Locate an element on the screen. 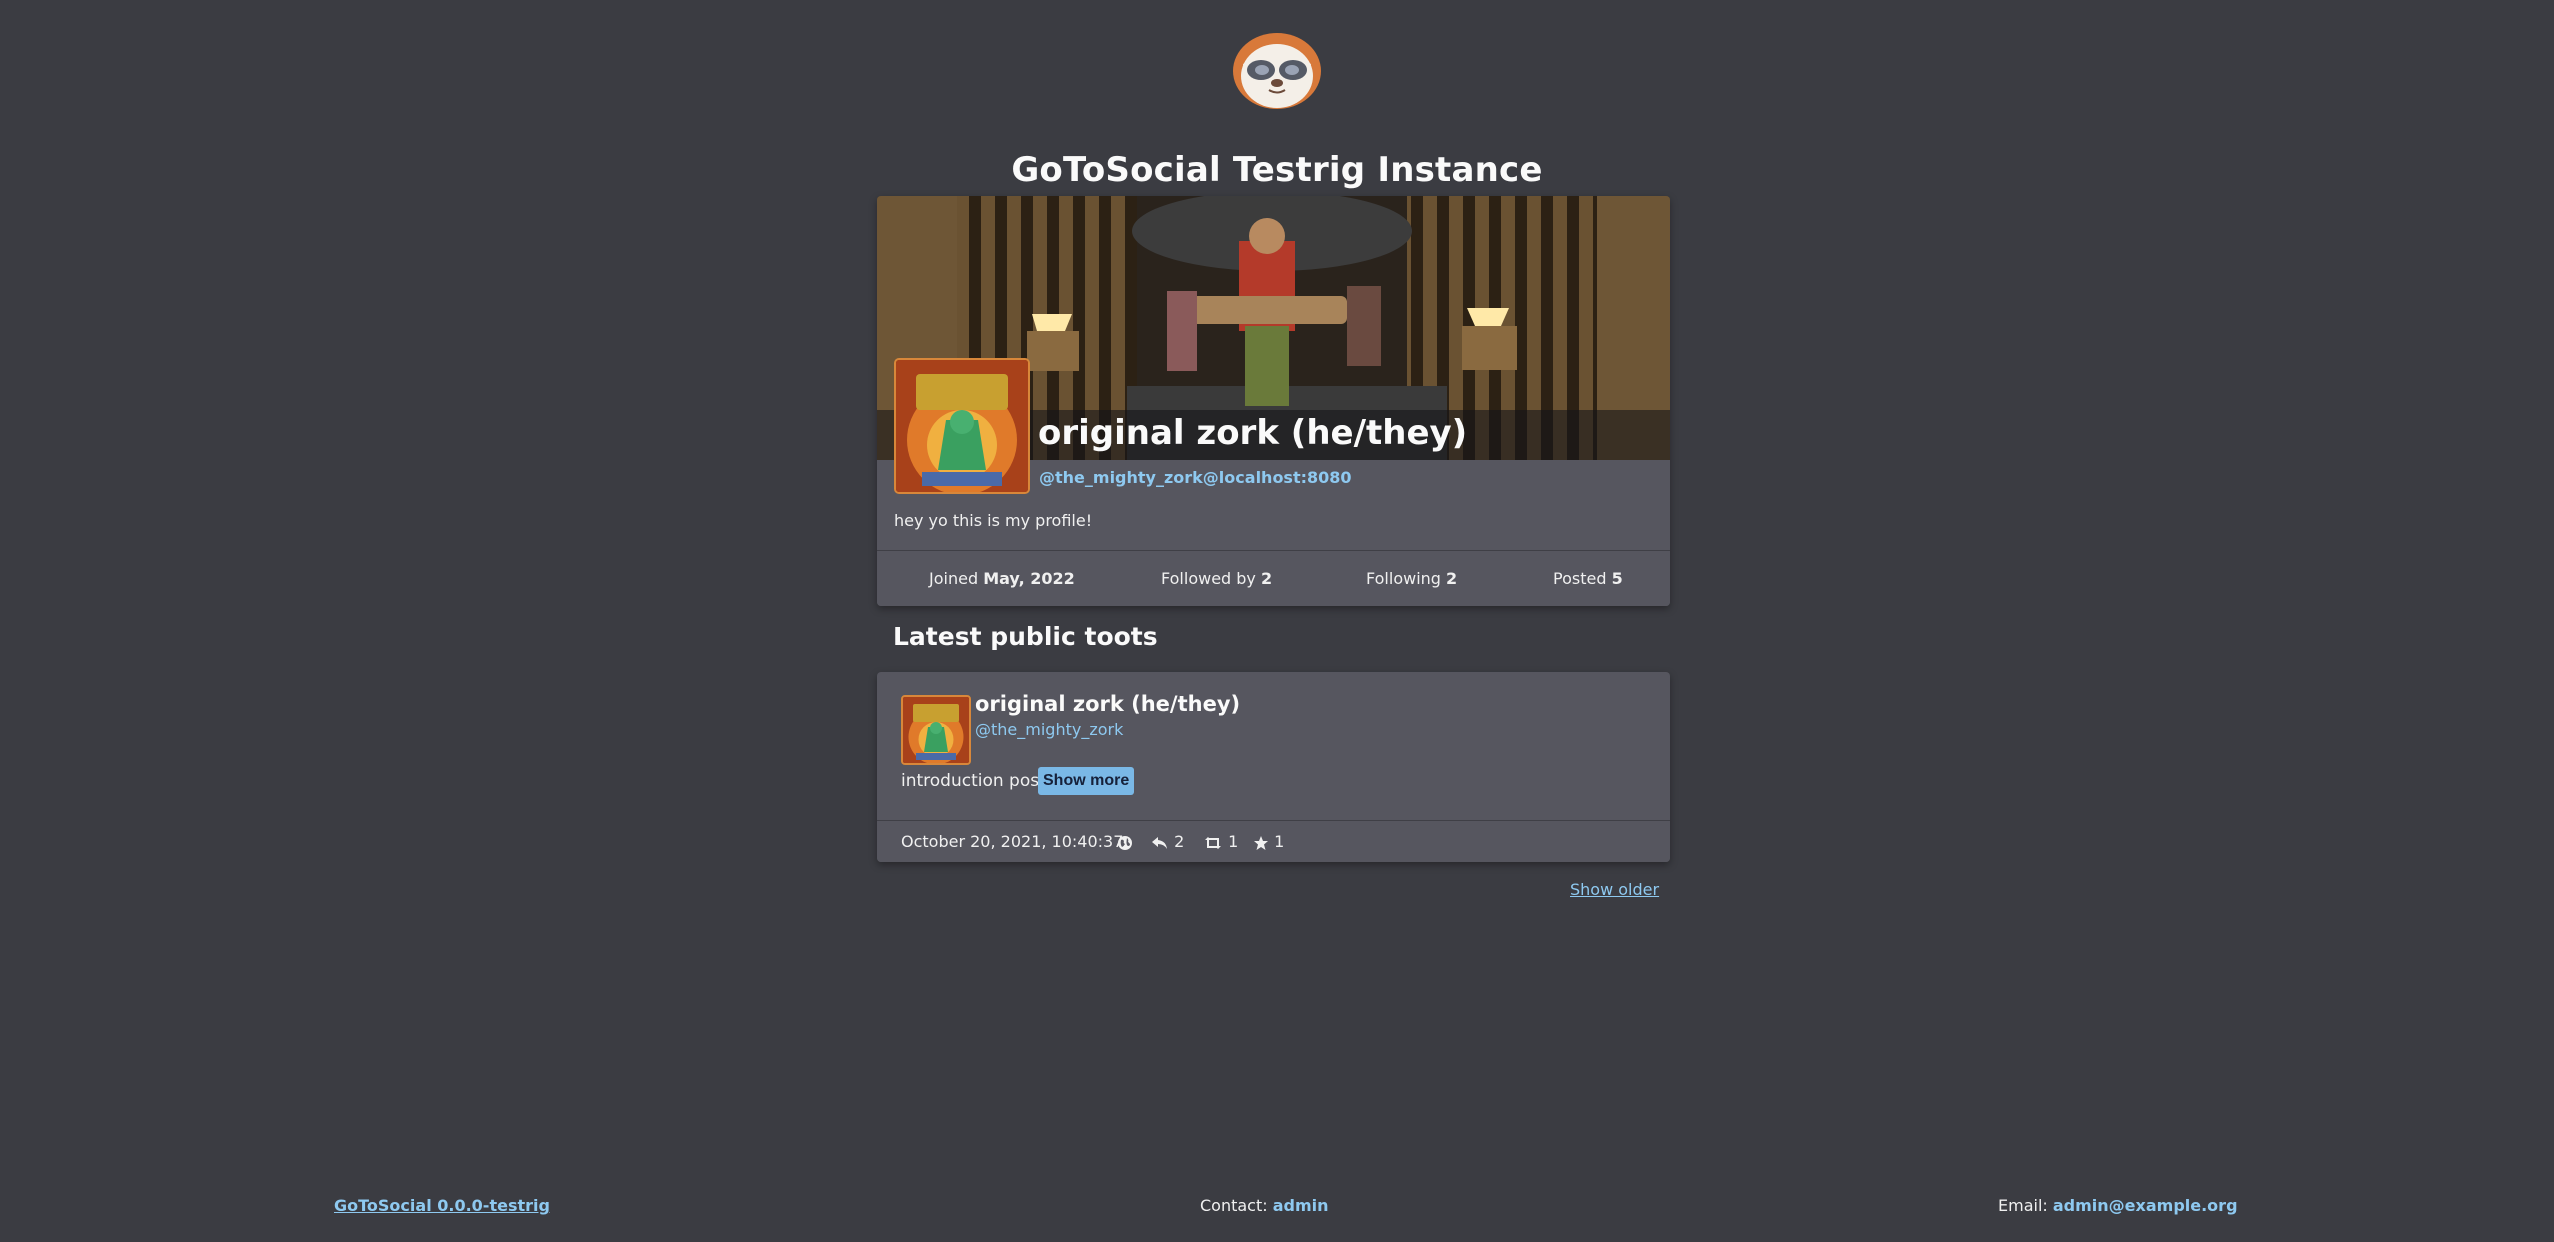 The width and height of the screenshot is (2554, 1242). stat-posted-label: Posted is located at coordinates (1580, 578).